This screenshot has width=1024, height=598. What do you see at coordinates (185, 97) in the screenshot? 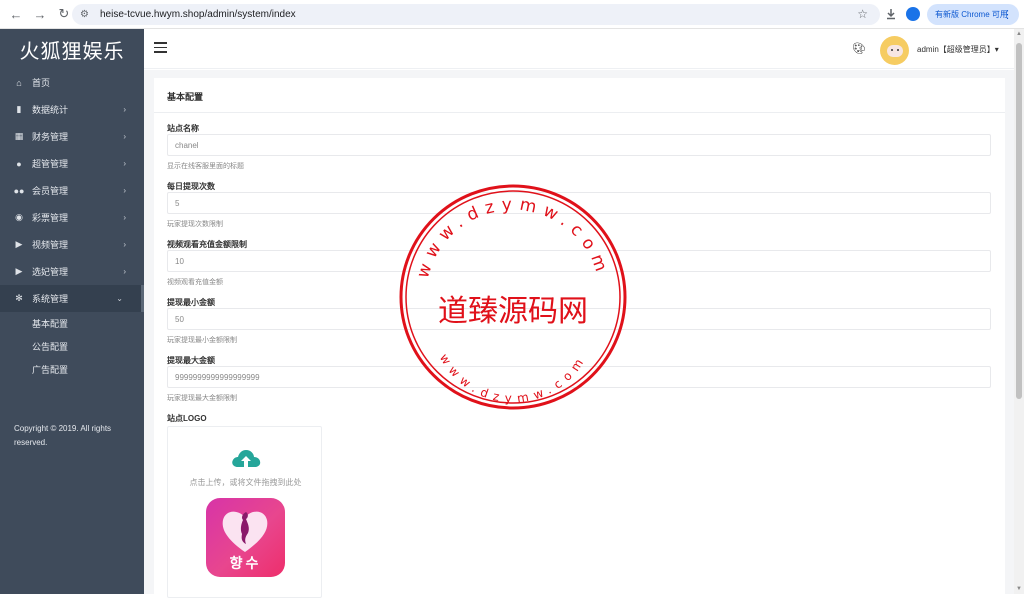
I see `card-title: 基本配置` at bounding box center [185, 97].